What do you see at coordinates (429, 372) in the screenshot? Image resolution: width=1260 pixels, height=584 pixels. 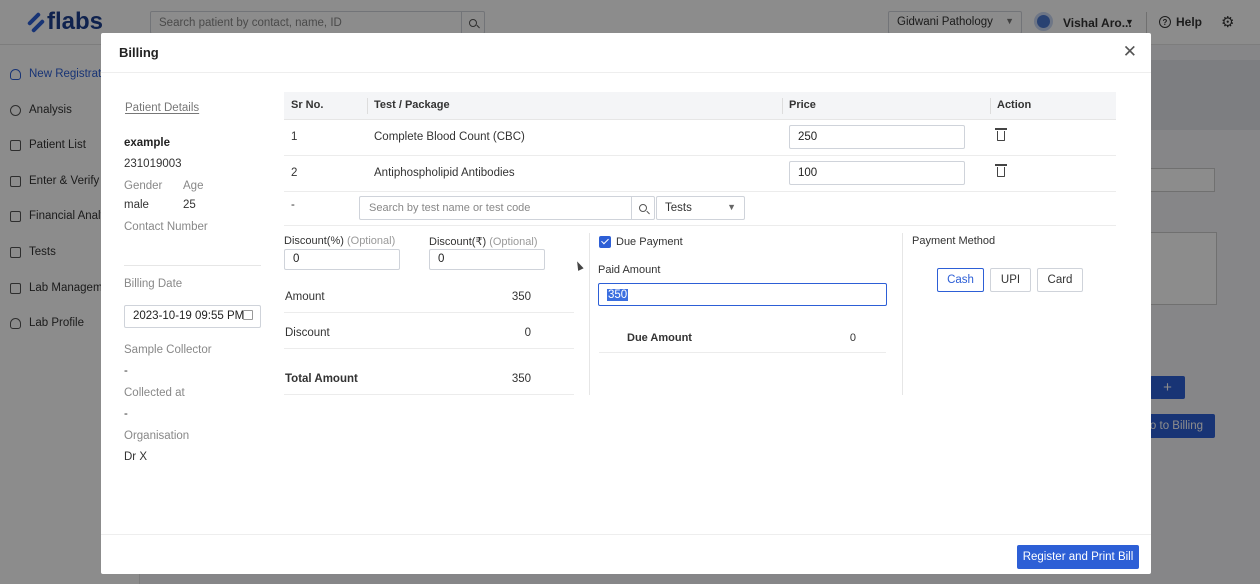 I see `total-row: Total Amount 350` at bounding box center [429, 372].